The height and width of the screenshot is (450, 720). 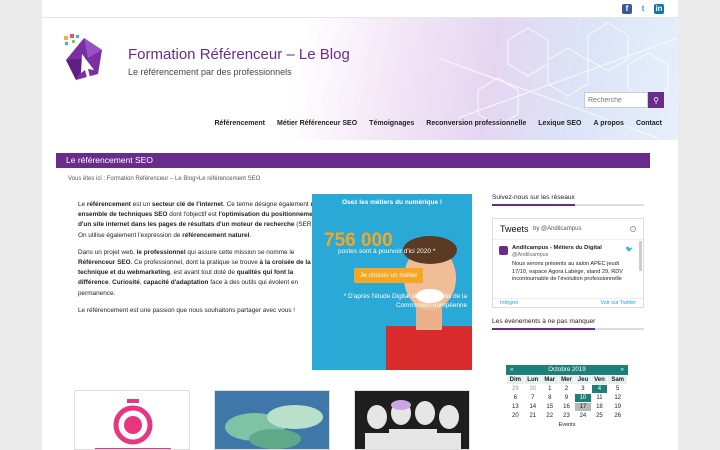 I want to click on calendar-day: 25, so click(x=599, y=416).